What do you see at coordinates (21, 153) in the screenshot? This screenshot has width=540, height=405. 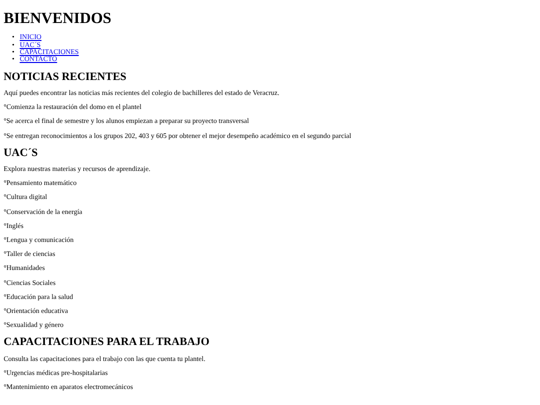 I see `section-heading: UAC´S` at bounding box center [21, 153].